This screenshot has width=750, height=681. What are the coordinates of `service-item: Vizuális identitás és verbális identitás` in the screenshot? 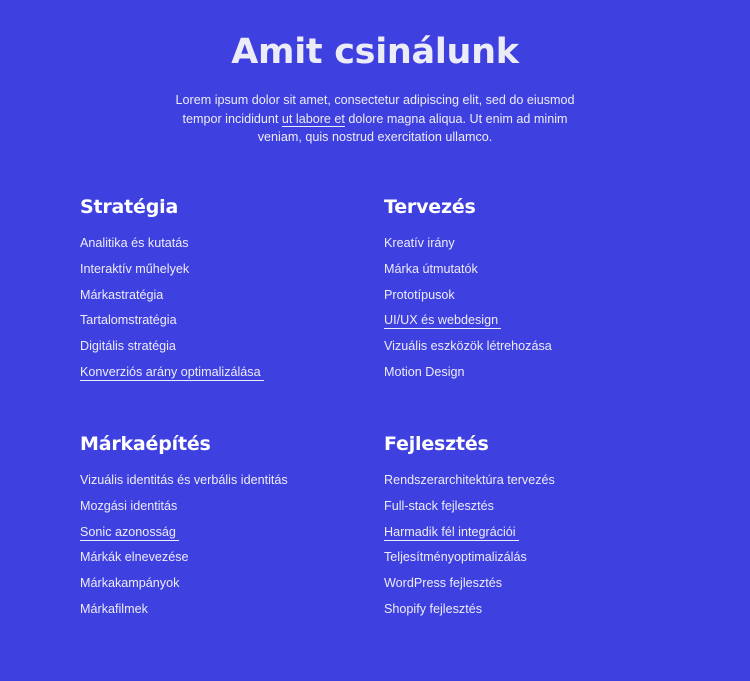 It's located at (184, 485).